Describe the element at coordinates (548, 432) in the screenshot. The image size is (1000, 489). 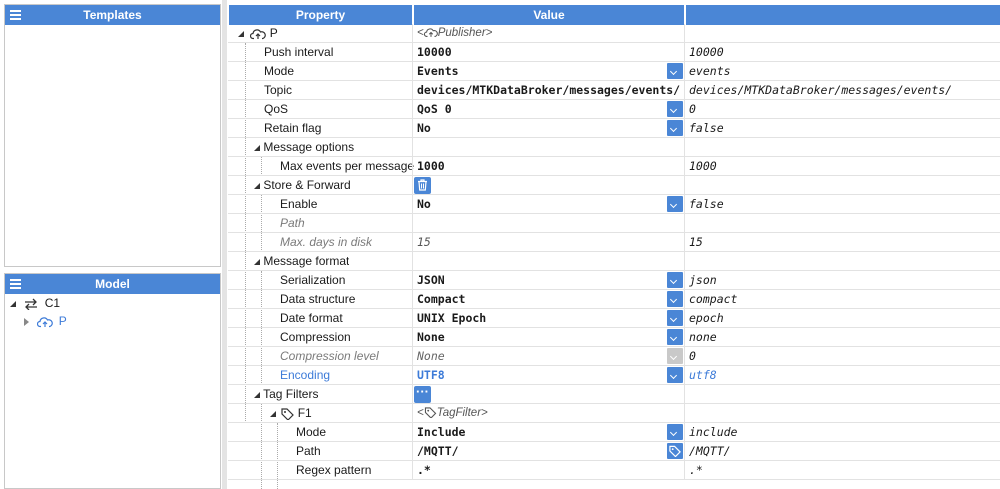
I see `filter-mode-select: Include` at that location.